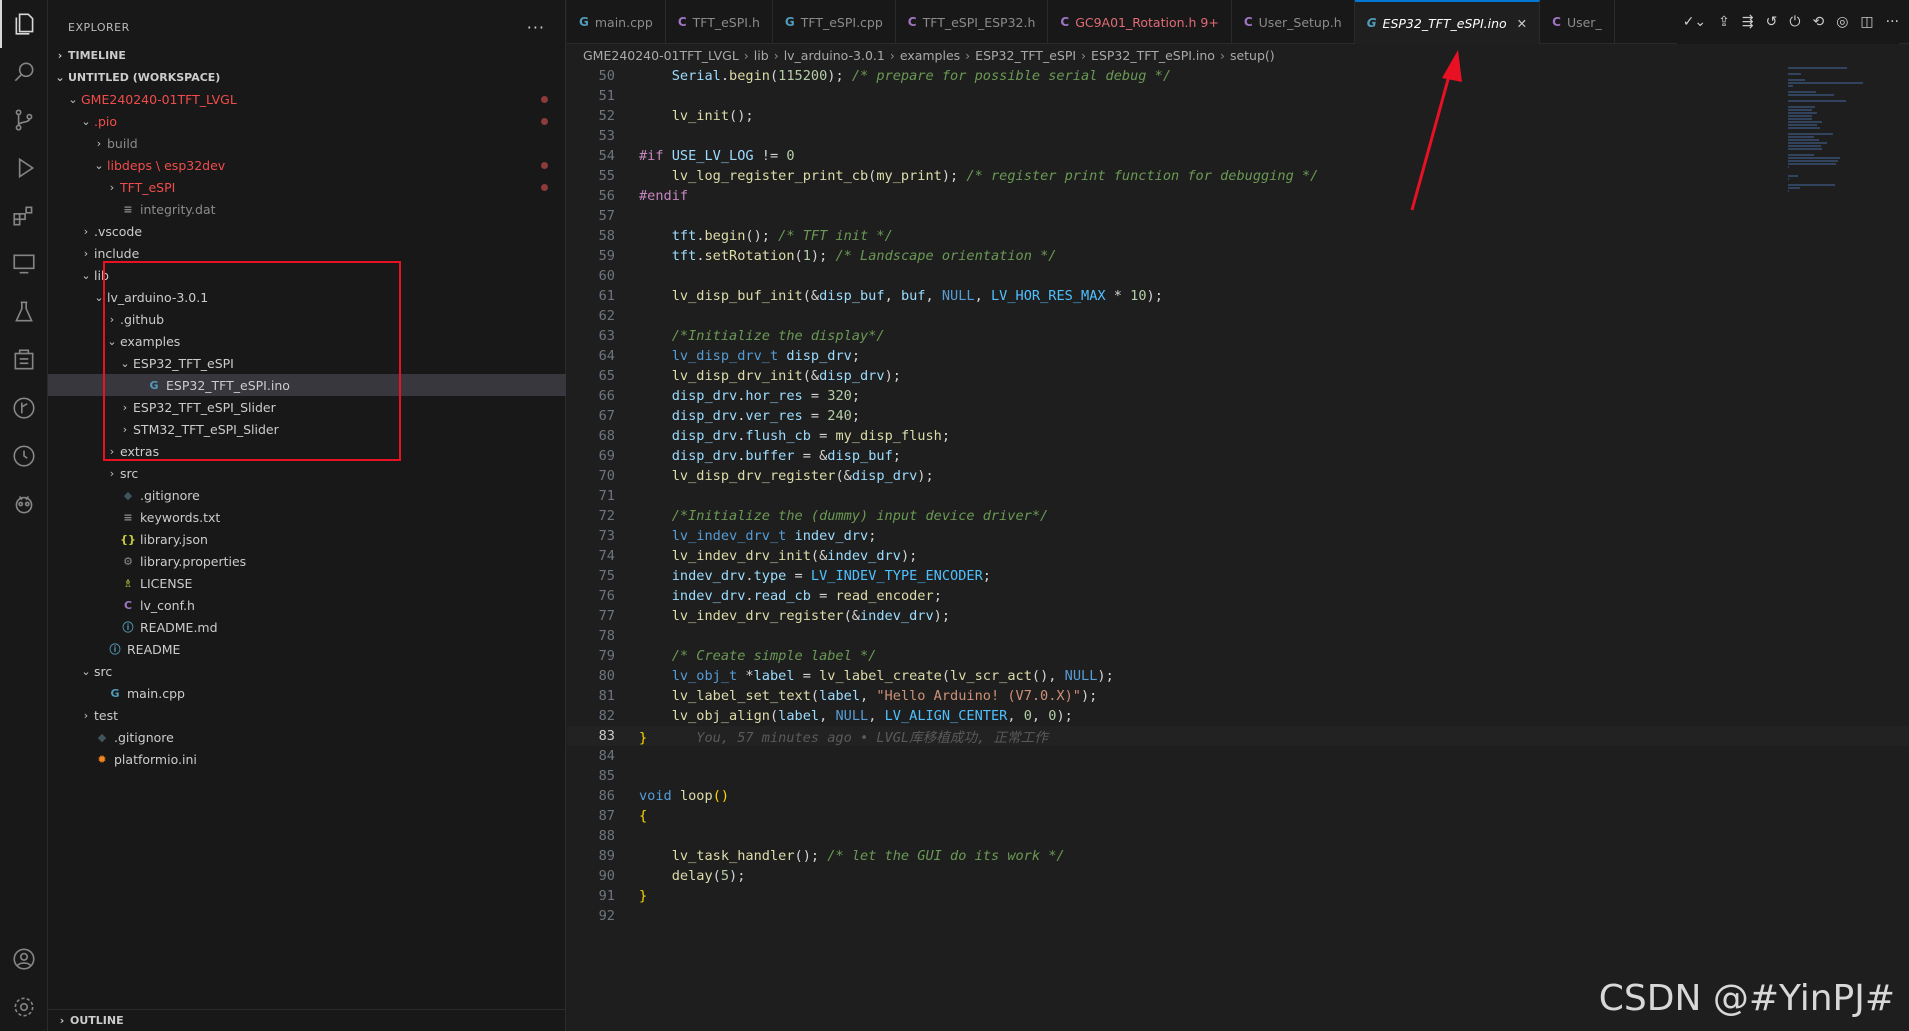  What do you see at coordinates (1694, 22) in the screenshot?
I see `editor-action-button: ✓⌄` at bounding box center [1694, 22].